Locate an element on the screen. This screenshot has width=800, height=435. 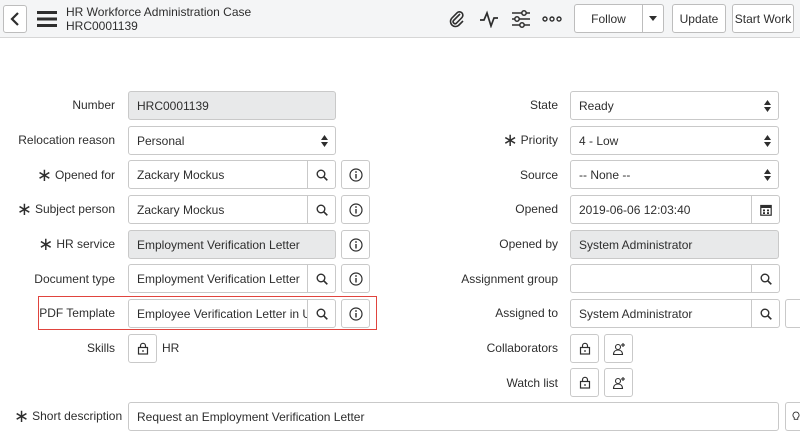
assignment-group-input is located at coordinates (661, 278).